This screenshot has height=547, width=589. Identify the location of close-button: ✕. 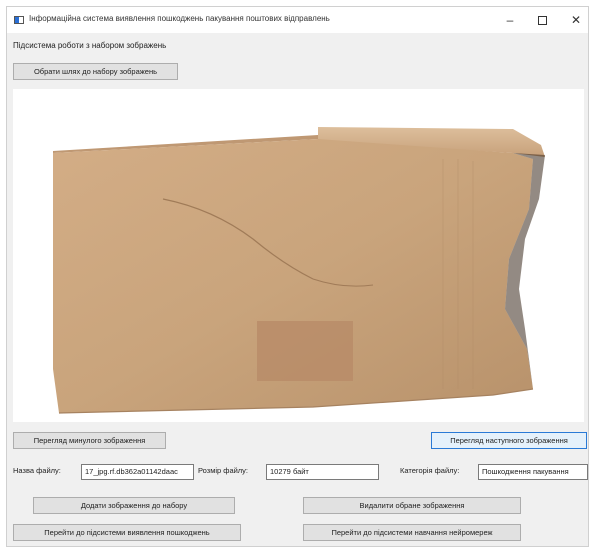
(573, 20).